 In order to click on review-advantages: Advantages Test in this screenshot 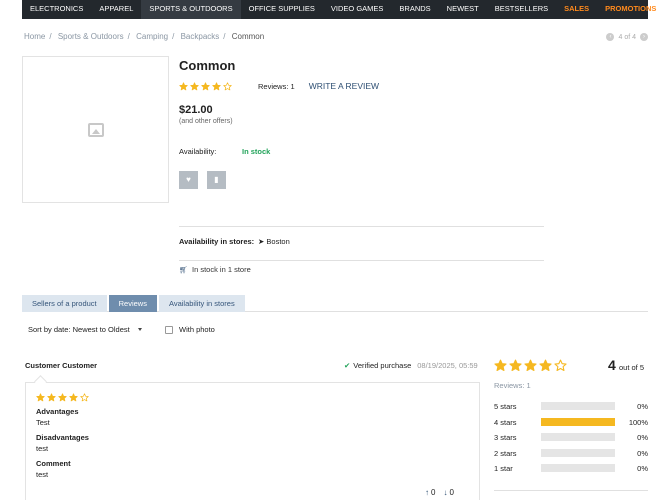, I will do `click(57, 417)`.